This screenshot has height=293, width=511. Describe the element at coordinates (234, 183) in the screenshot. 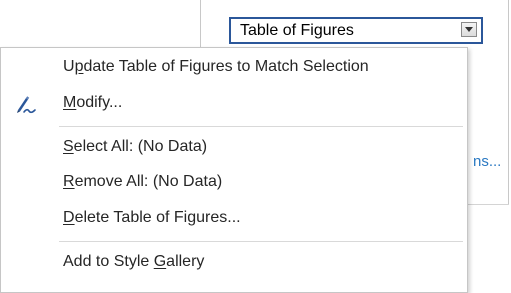

I see `menu-item-remove-all: Remove All: (No Data)` at that location.